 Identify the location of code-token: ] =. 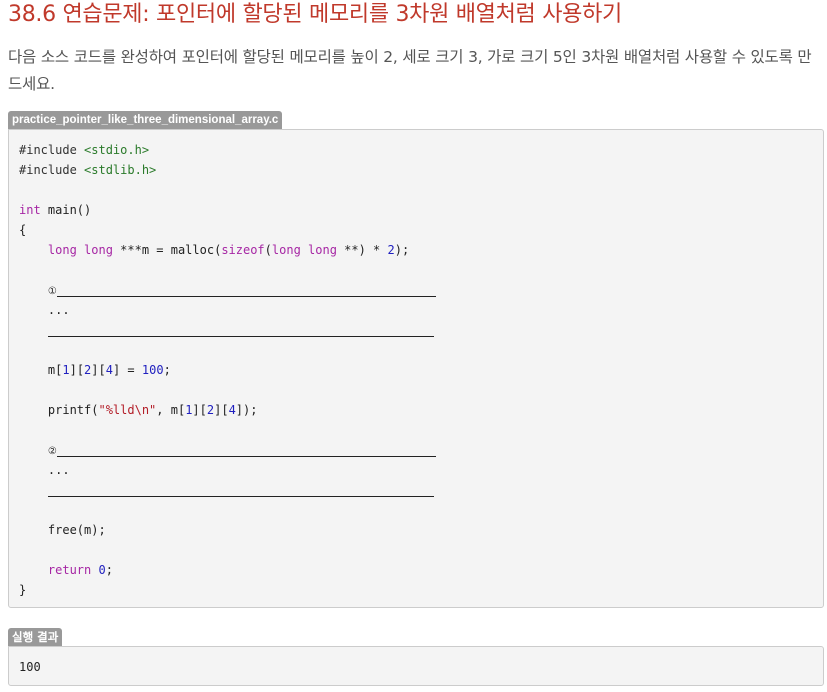
(127, 370).